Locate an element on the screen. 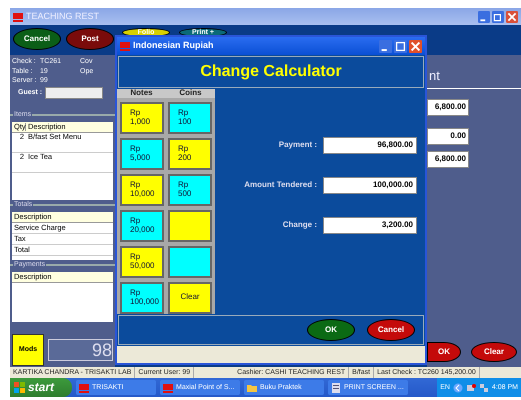  tray-icon is located at coordinates (471, 387).